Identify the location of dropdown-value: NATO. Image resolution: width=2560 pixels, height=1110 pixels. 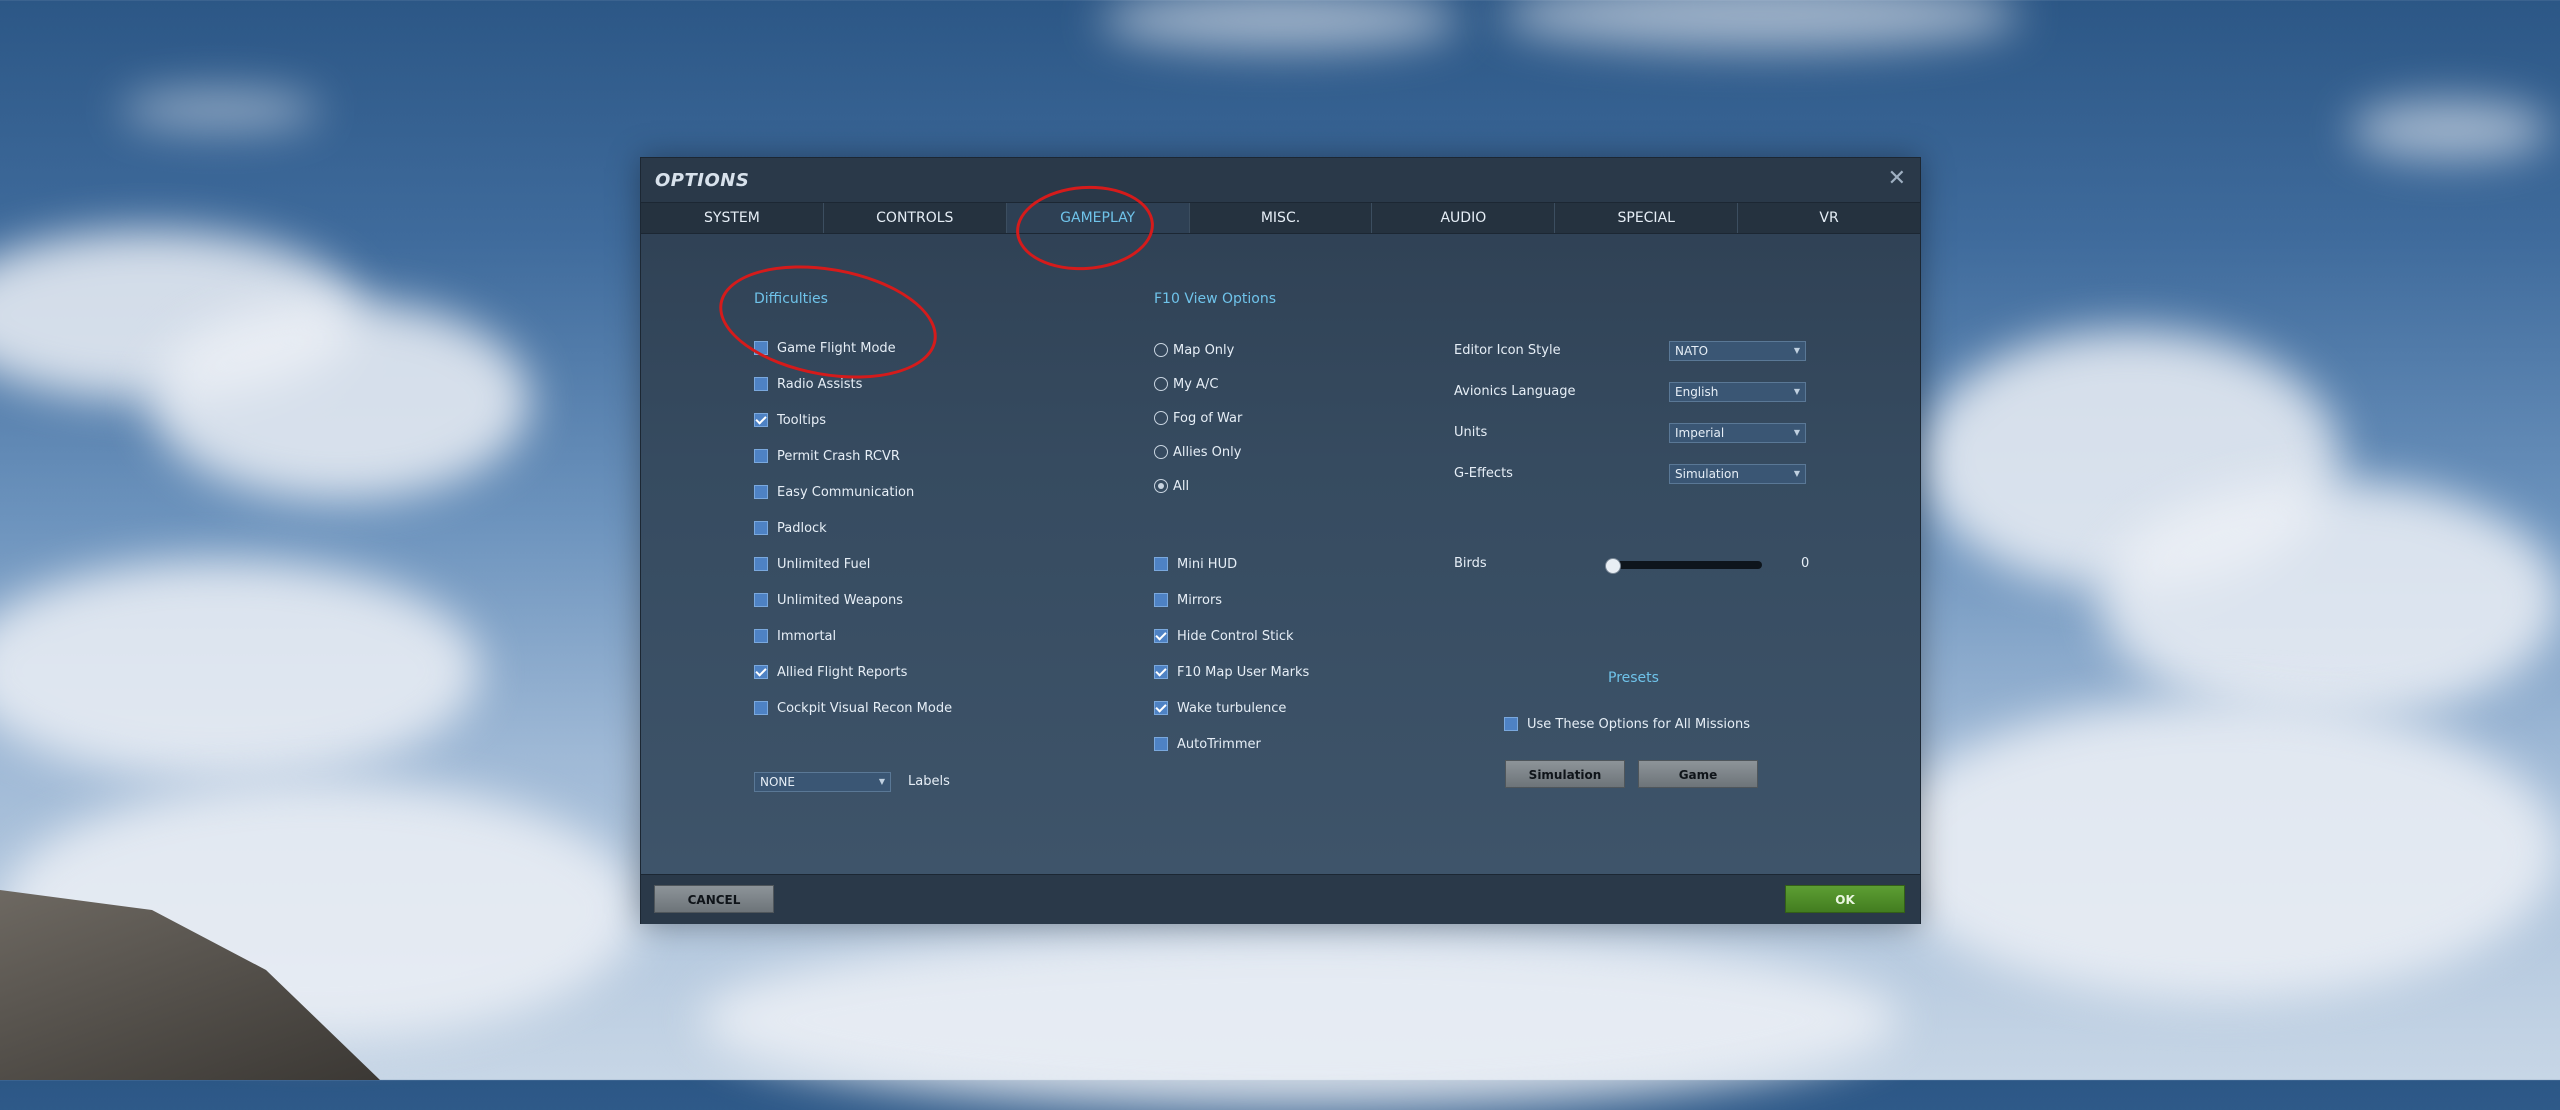
(1692, 351).